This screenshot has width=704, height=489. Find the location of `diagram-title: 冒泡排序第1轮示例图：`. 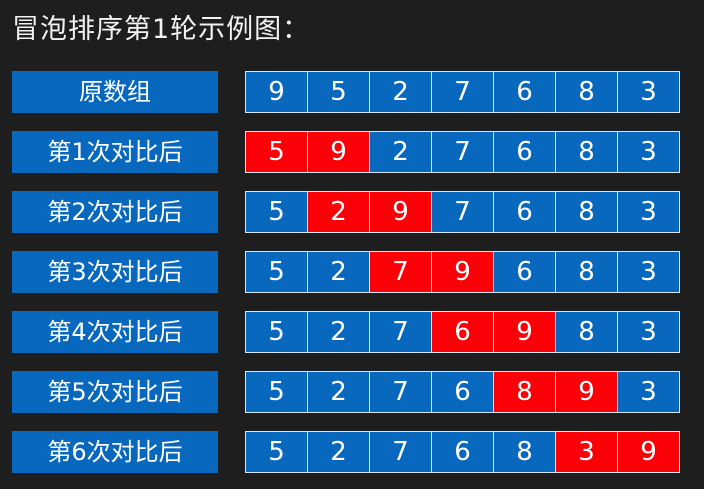

diagram-title: 冒泡排序第1轮示例图： is located at coordinates (161, 29).